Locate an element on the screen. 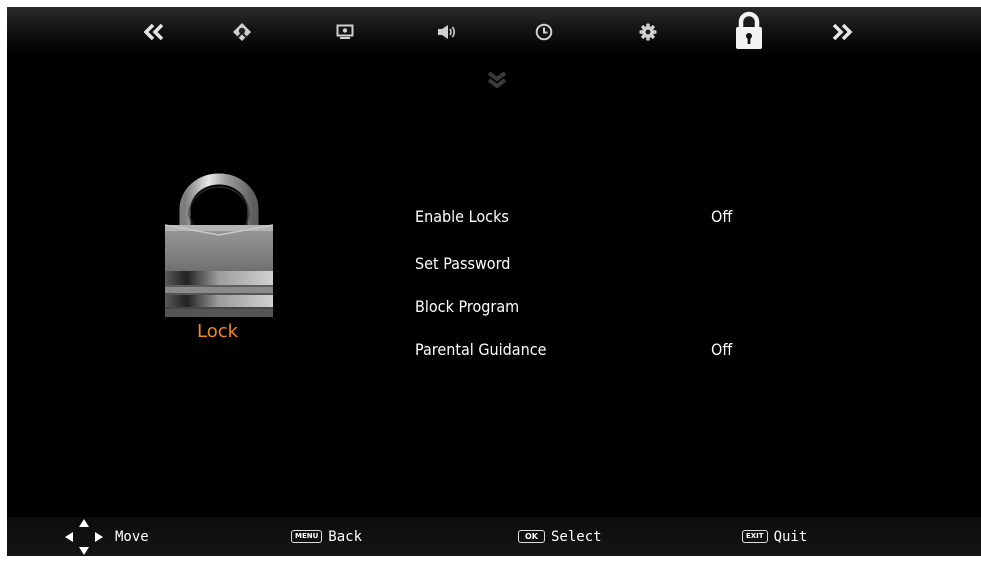 The height and width of the screenshot is (561, 981). menu-item-label: Enable Locks is located at coordinates (462, 216).